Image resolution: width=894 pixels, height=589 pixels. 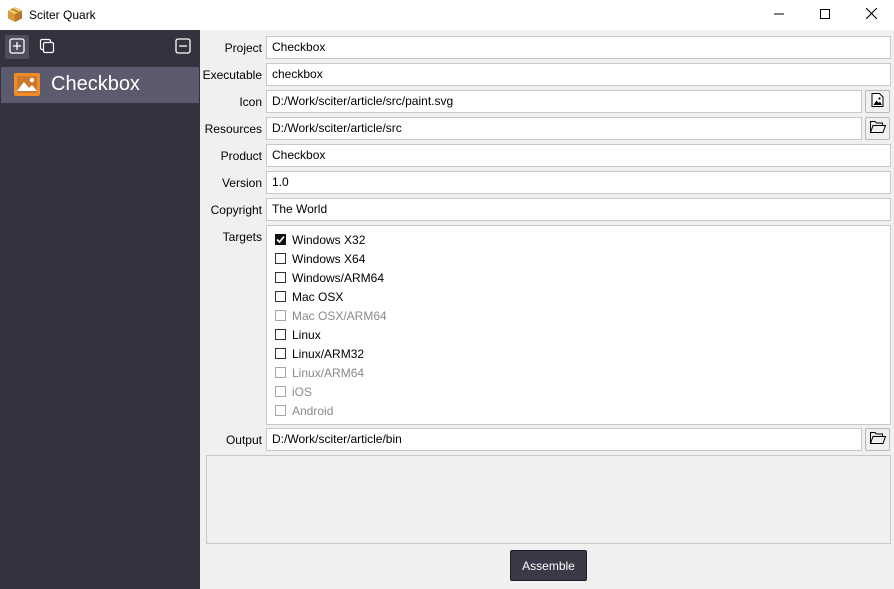 I want to click on executable-label: Executable, so click(x=232, y=75).